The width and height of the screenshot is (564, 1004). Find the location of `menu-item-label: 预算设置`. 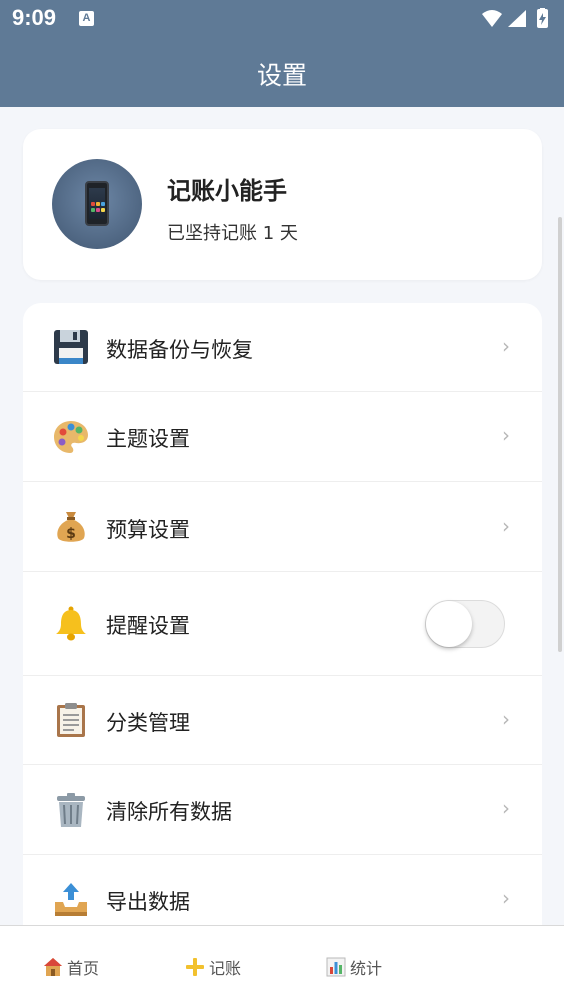

menu-item-label: 预算设置 is located at coordinates (148, 530).